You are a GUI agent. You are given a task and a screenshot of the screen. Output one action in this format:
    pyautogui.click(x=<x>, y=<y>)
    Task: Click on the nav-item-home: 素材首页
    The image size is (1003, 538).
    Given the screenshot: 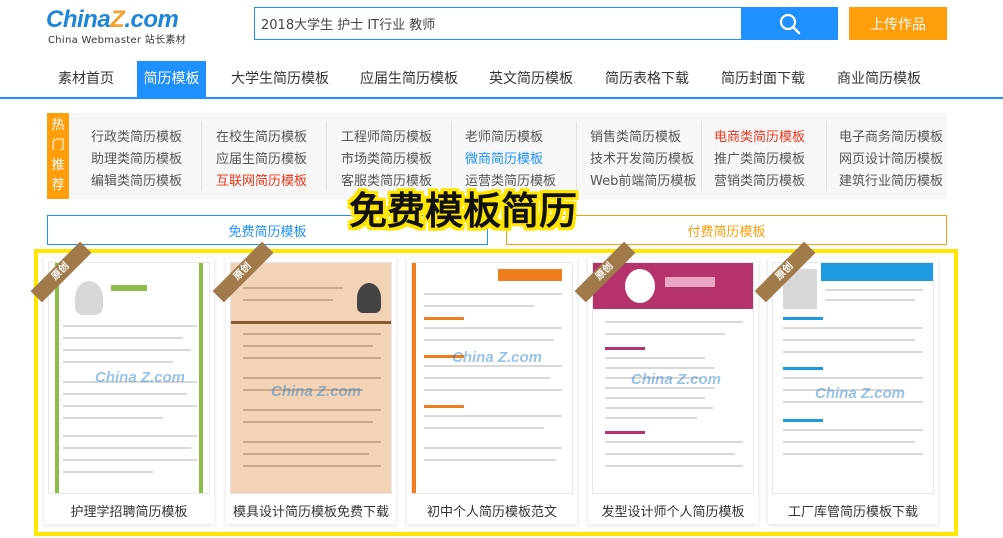 What is the action you would take?
    pyautogui.click(x=86, y=79)
    